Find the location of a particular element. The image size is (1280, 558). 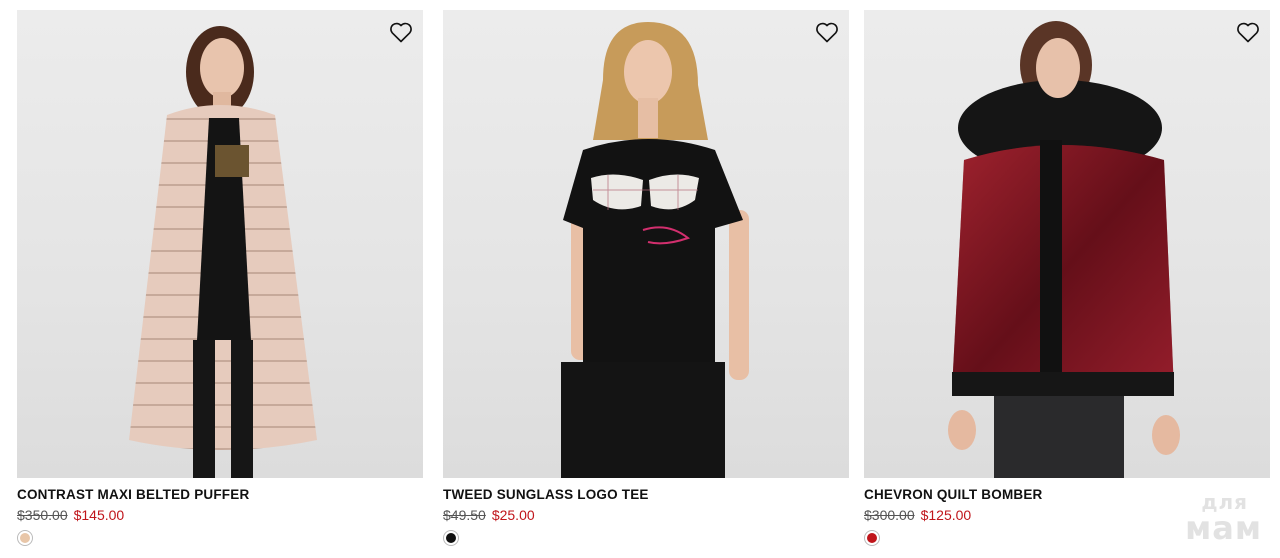

price-sale: $125.00 is located at coordinates (946, 515).